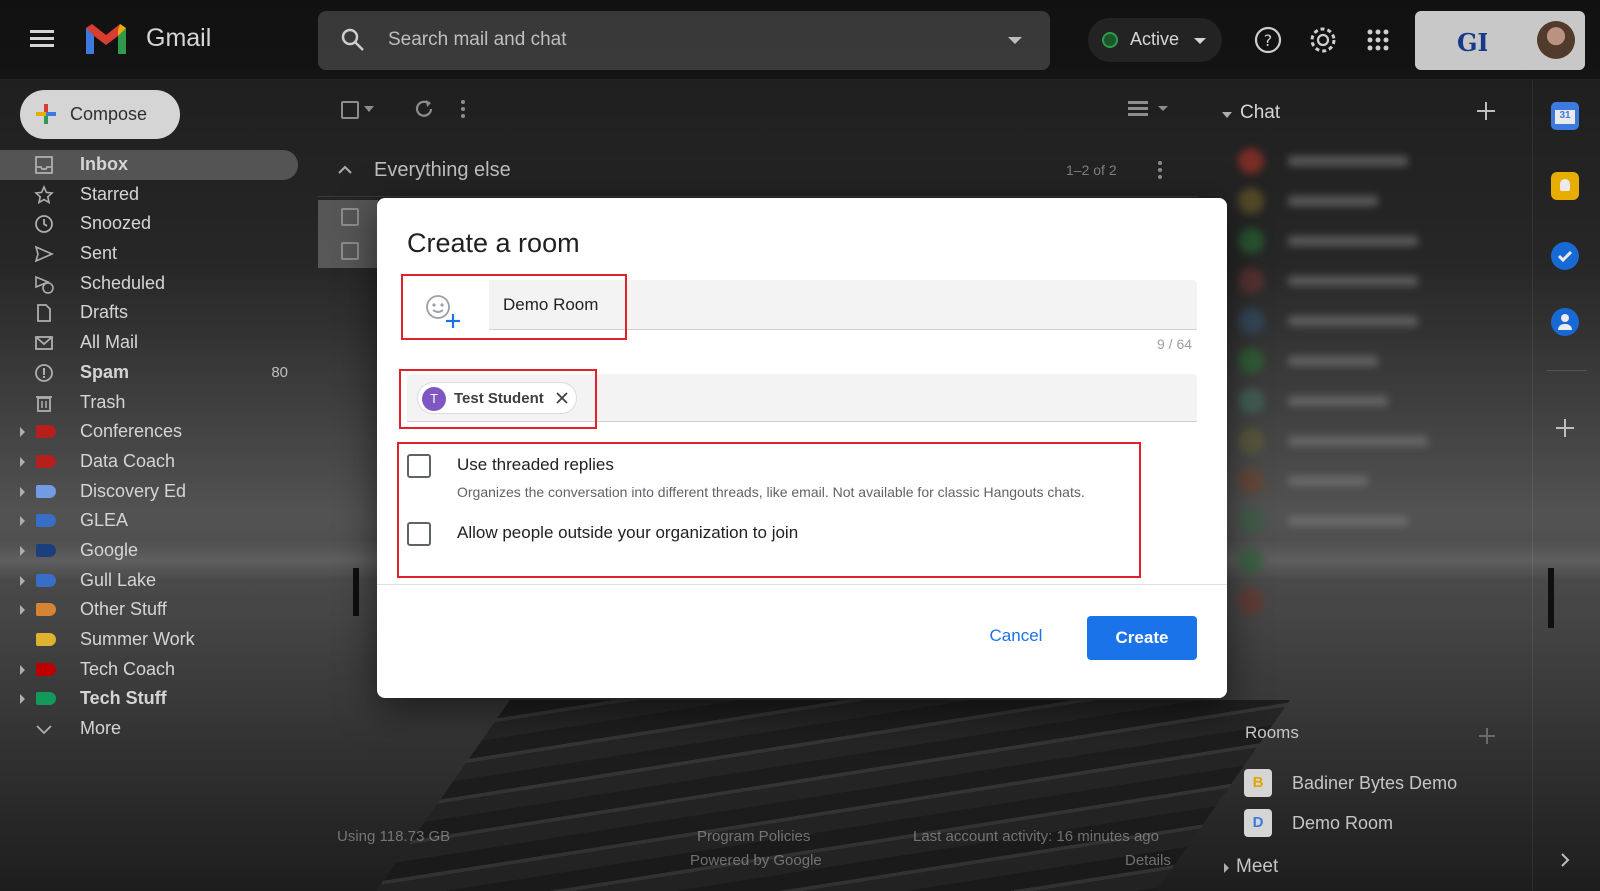 The height and width of the screenshot is (891, 1600). What do you see at coordinates (419, 466) in the screenshot?
I see `threaded-replies-checkbox` at bounding box center [419, 466].